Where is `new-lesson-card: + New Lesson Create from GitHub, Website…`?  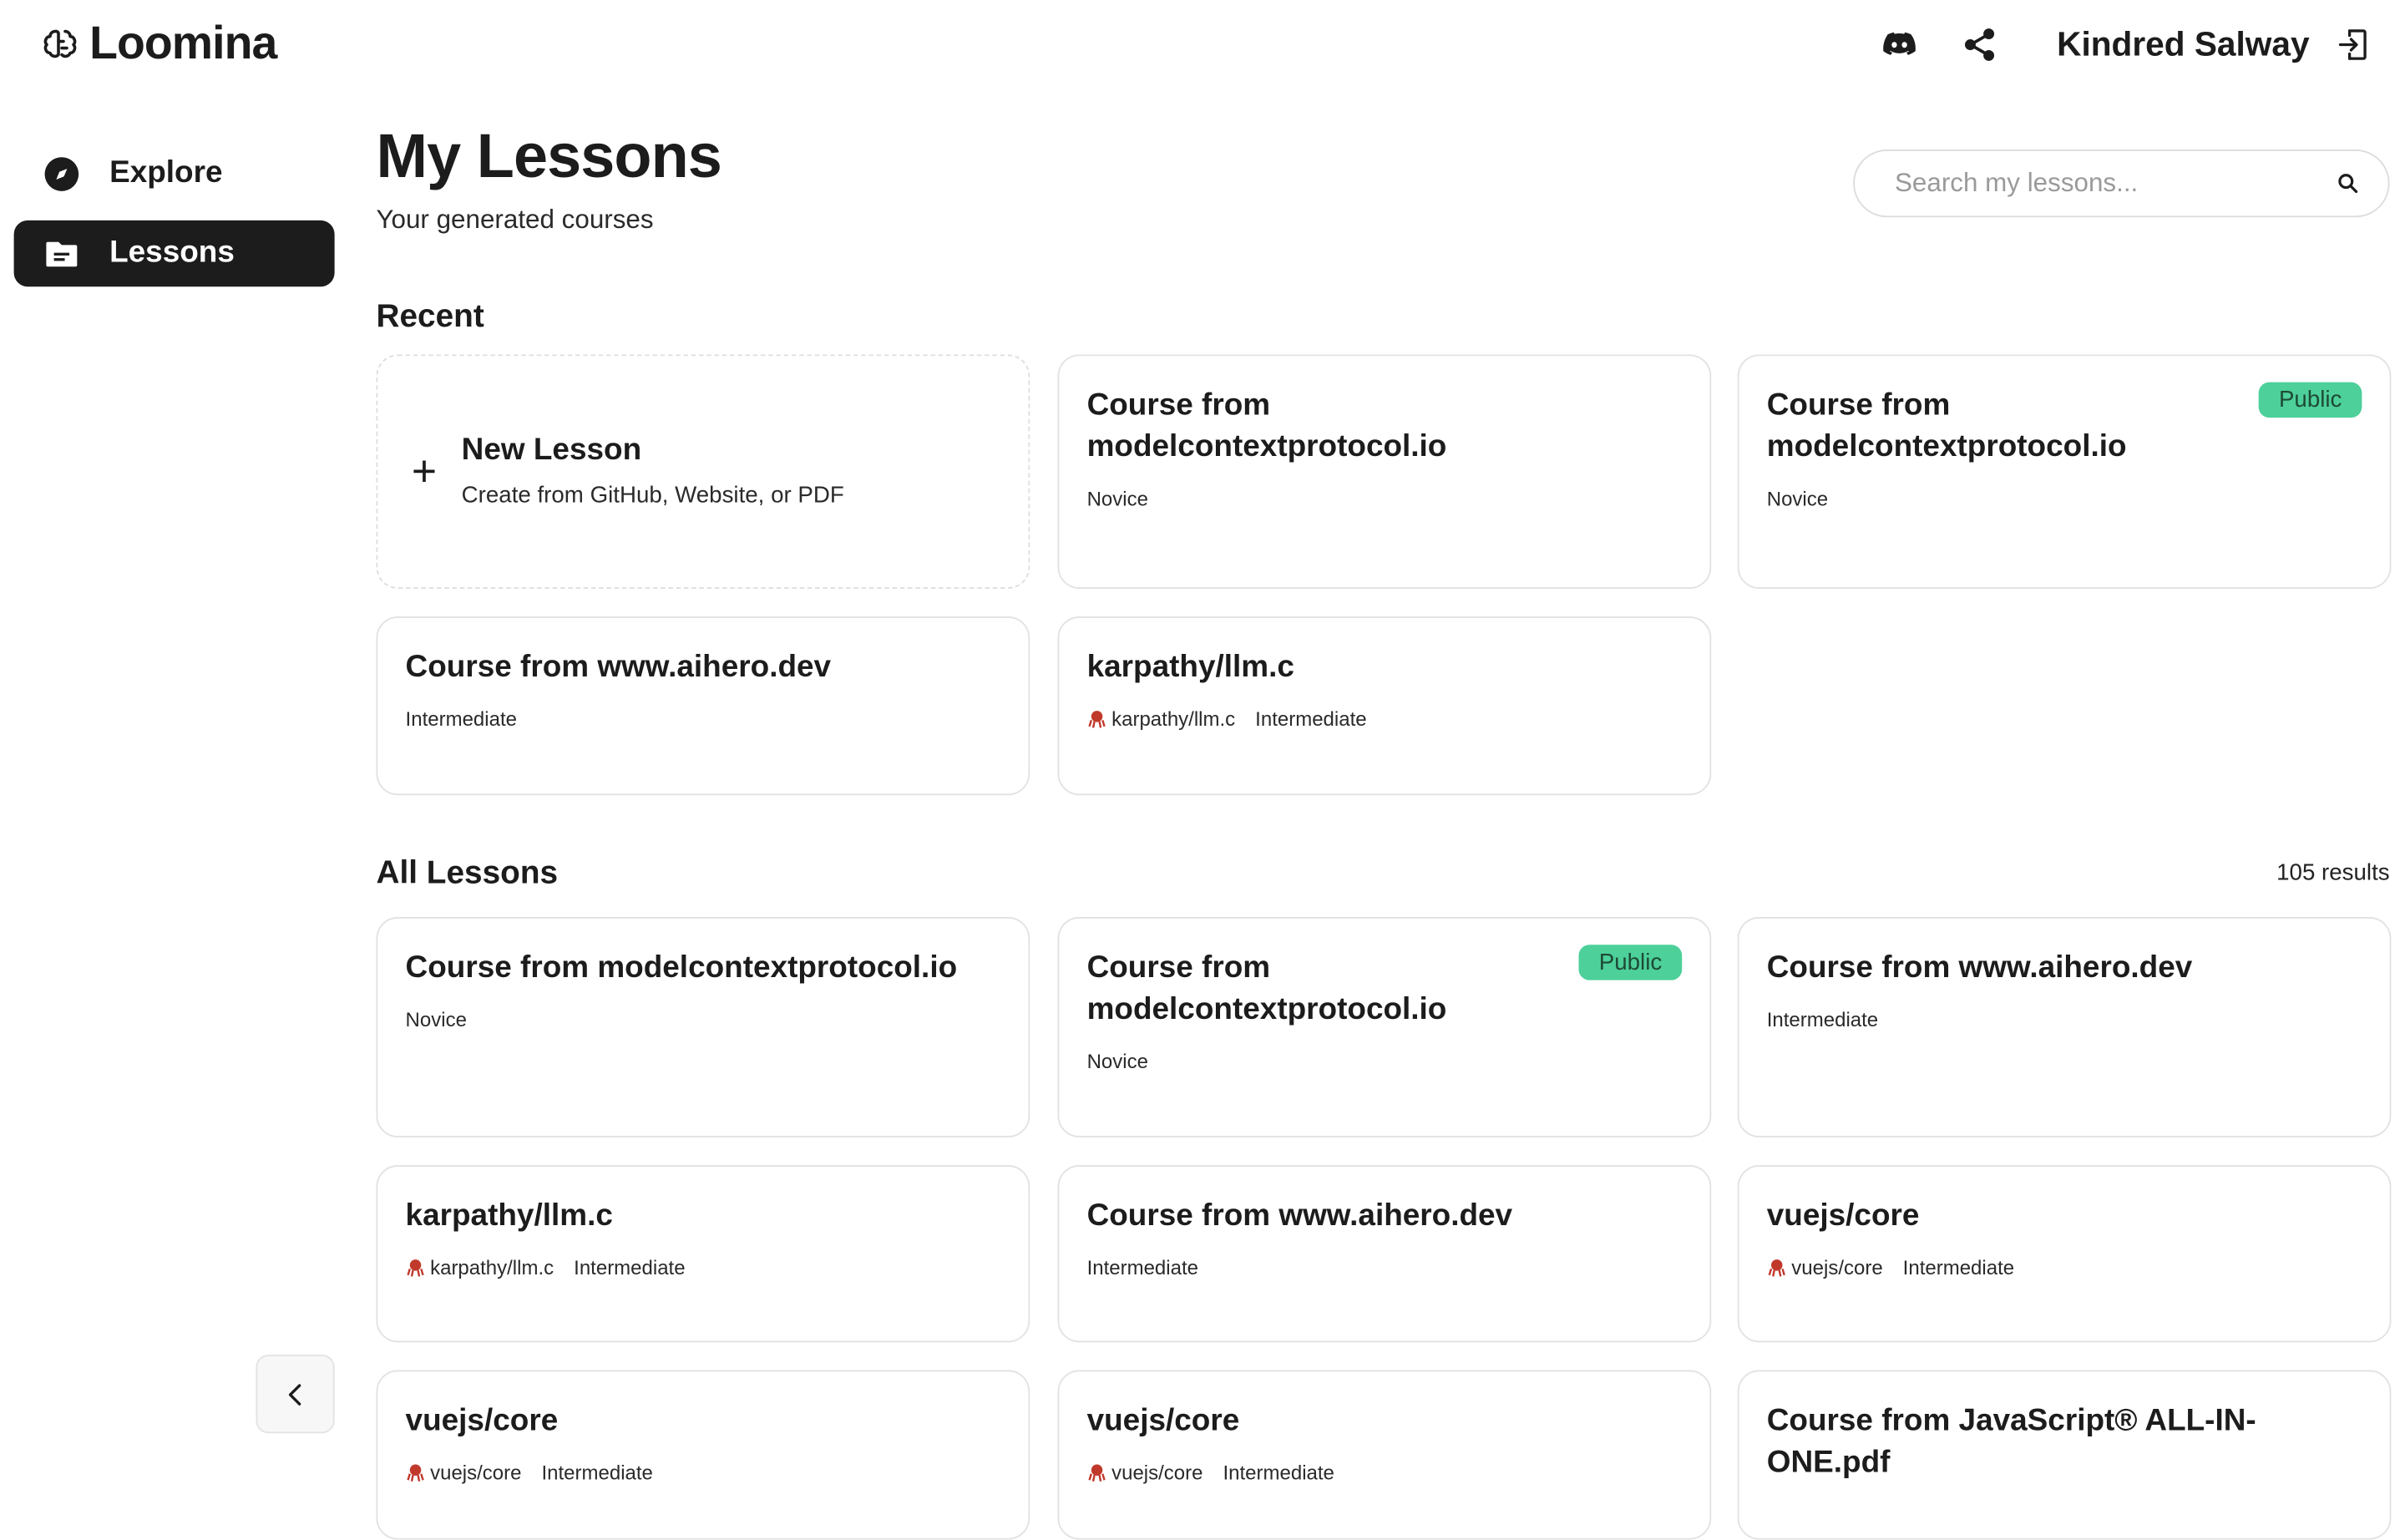 new-lesson-card: + New Lesson Create from GitHub, Website… is located at coordinates (703, 472).